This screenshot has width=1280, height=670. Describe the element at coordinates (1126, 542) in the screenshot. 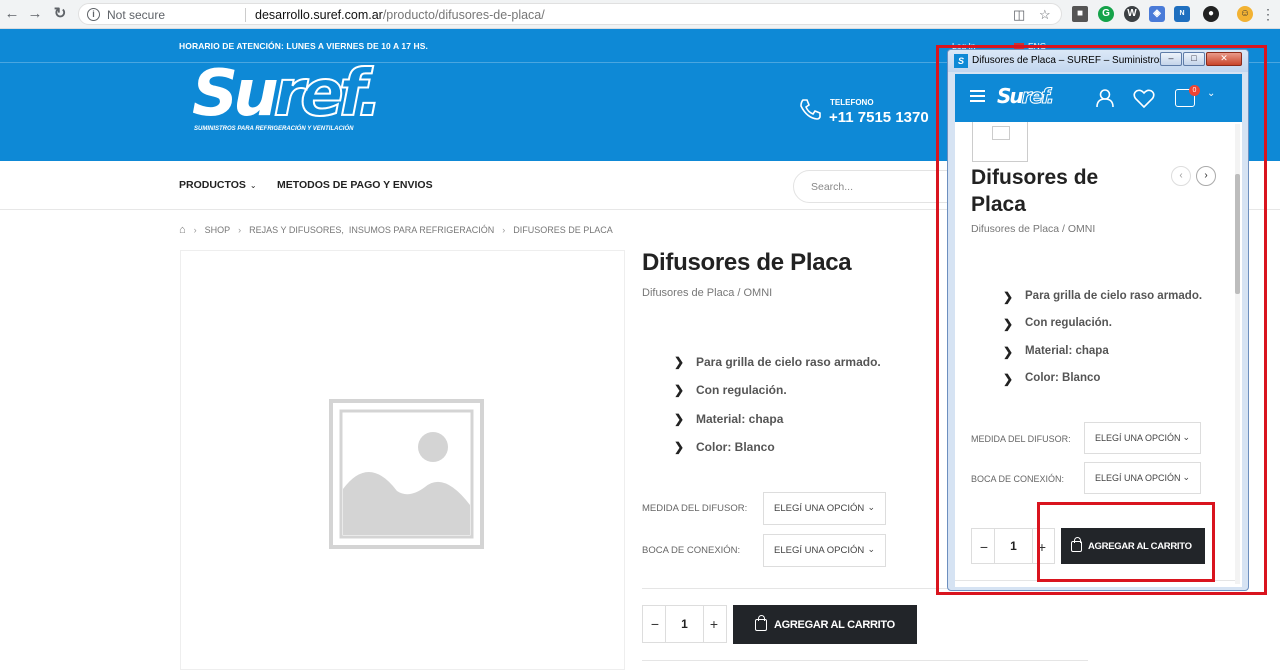

I see `annotation-highlight-cart-button` at that location.